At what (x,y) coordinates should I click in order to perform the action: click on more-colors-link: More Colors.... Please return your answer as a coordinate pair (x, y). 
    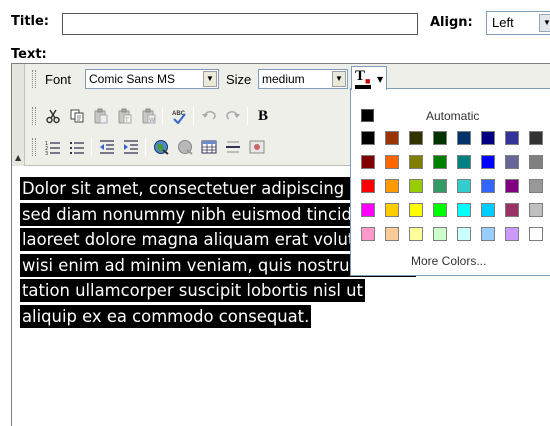
    Looking at the image, I should click on (448, 261).